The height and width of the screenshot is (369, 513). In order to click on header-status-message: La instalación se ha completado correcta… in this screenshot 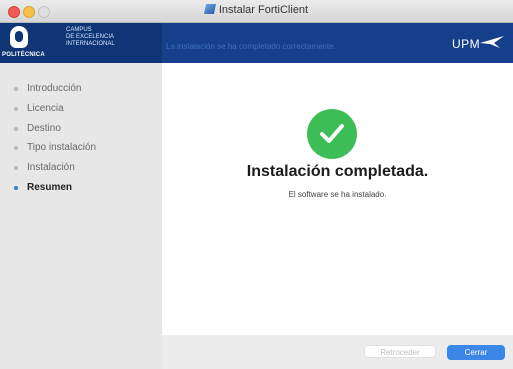, I will do `click(251, 46)`.